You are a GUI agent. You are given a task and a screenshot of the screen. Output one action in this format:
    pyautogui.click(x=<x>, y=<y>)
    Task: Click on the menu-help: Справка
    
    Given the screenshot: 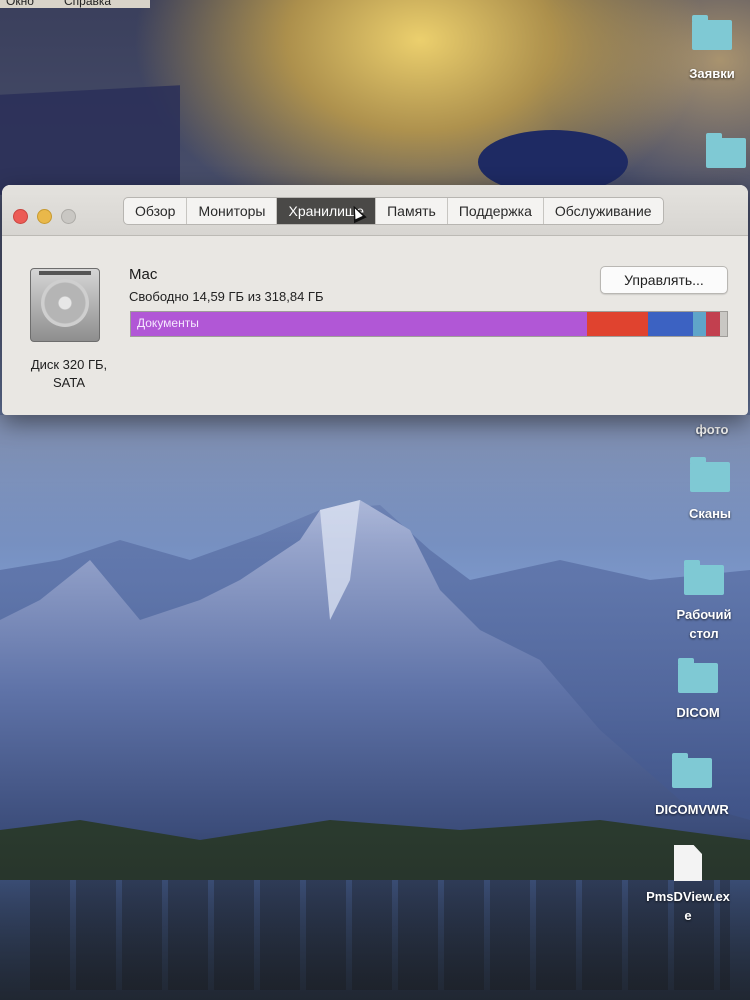 What is the action you would take?
    pyautogui.click(x=87, y=4)
    